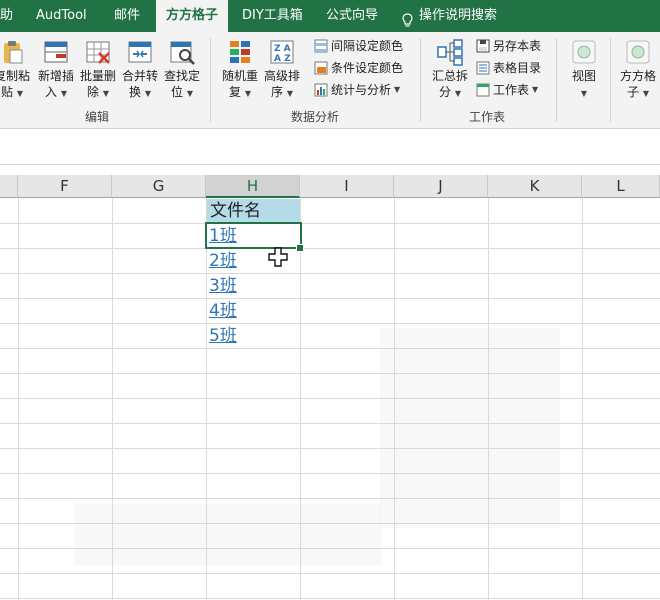 Image resolution: width=660 pixels, height=600 pixels. What do you see at coordinates (15, 76) in the screenshot?
I see `copy-paste-label-1: 复制粘` at bounding box center [15, 76].